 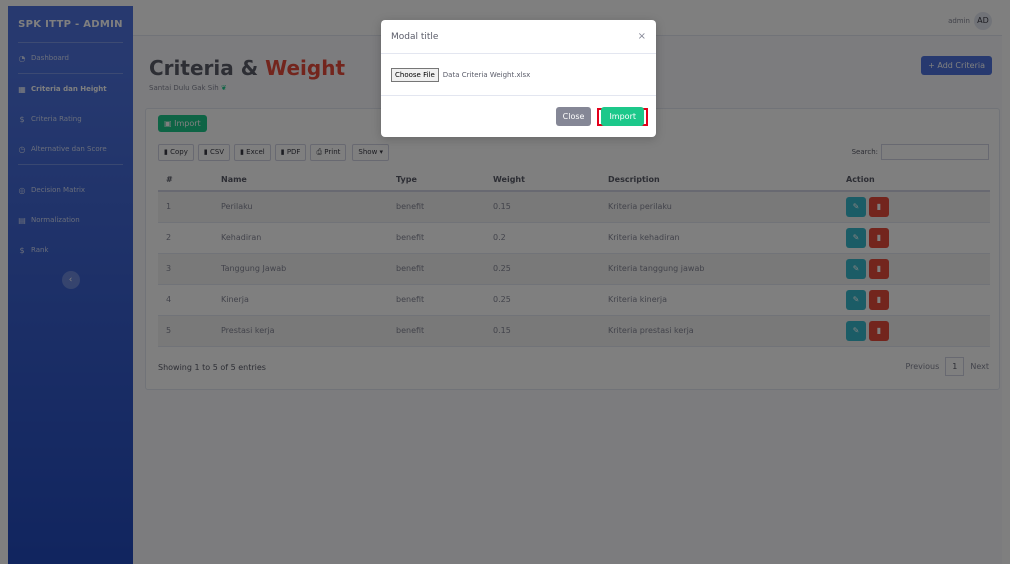 I want to click on modal-header: Modal title ×, so click(x=518, y=37).